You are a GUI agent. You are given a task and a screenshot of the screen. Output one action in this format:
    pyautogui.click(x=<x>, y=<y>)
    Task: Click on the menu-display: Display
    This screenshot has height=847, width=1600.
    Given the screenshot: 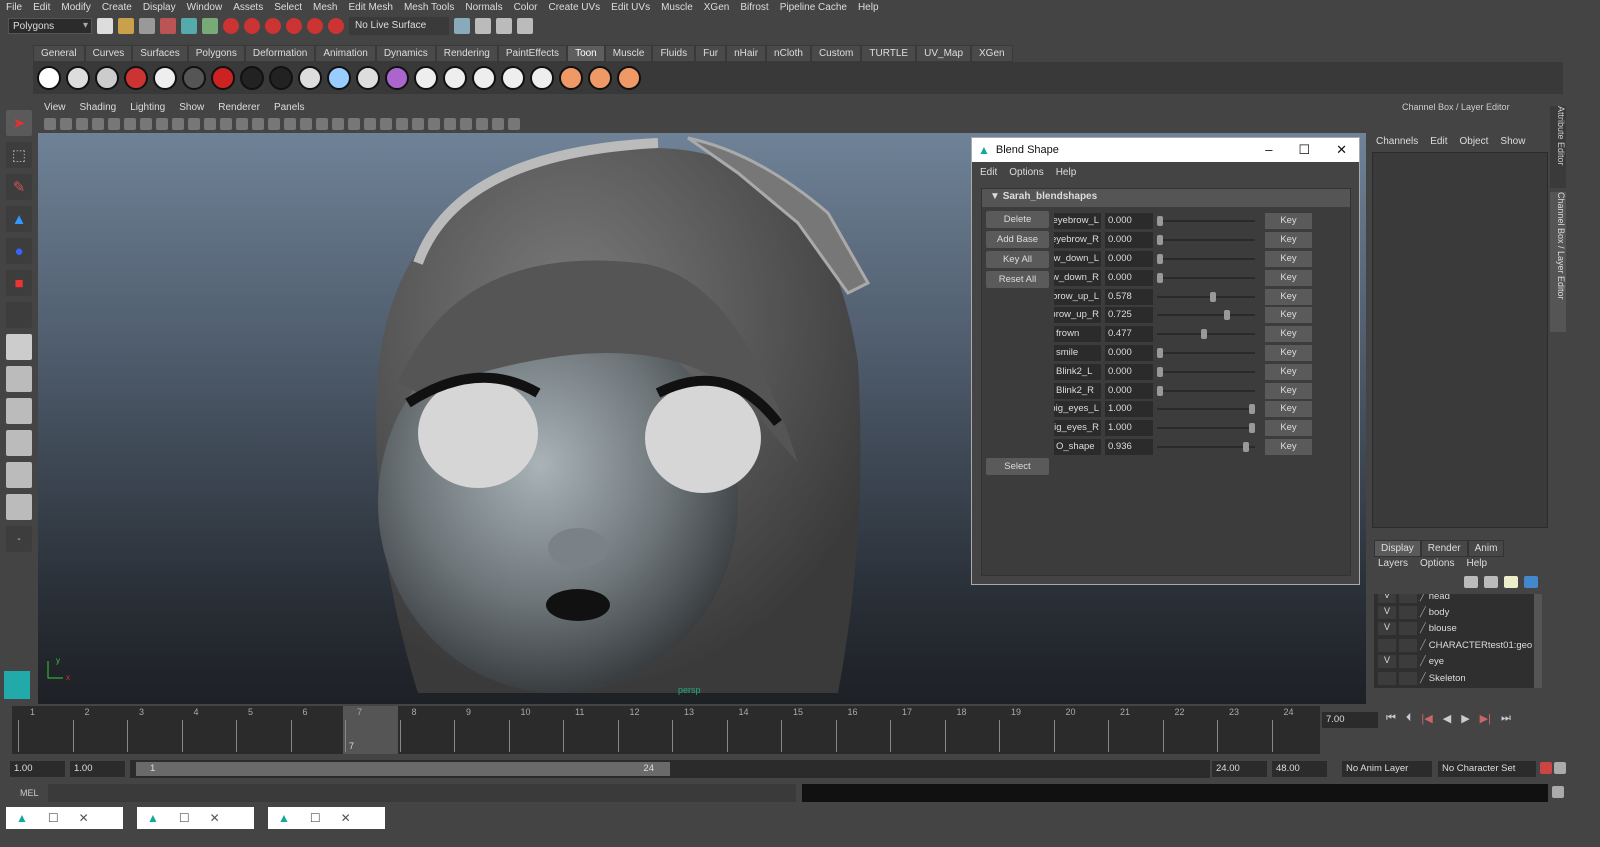 What is the action you would take?
    pyautogui.click(x=159, y=7)
    